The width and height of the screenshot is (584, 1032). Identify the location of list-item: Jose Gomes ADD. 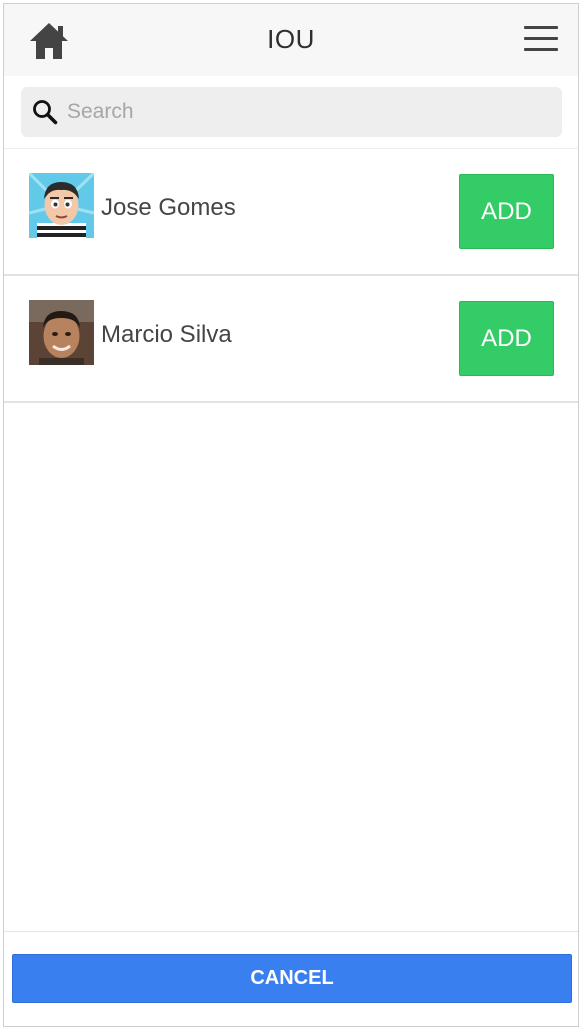
(291, 212).